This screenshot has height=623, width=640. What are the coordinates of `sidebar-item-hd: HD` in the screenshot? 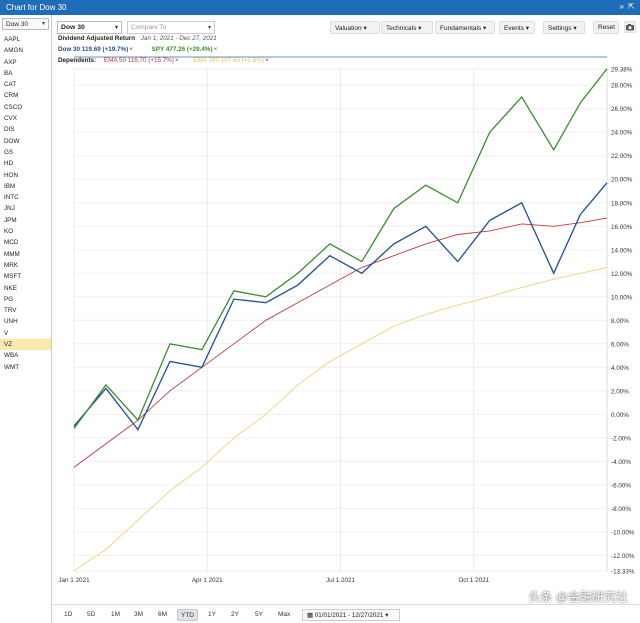 It's located at (25, 163).